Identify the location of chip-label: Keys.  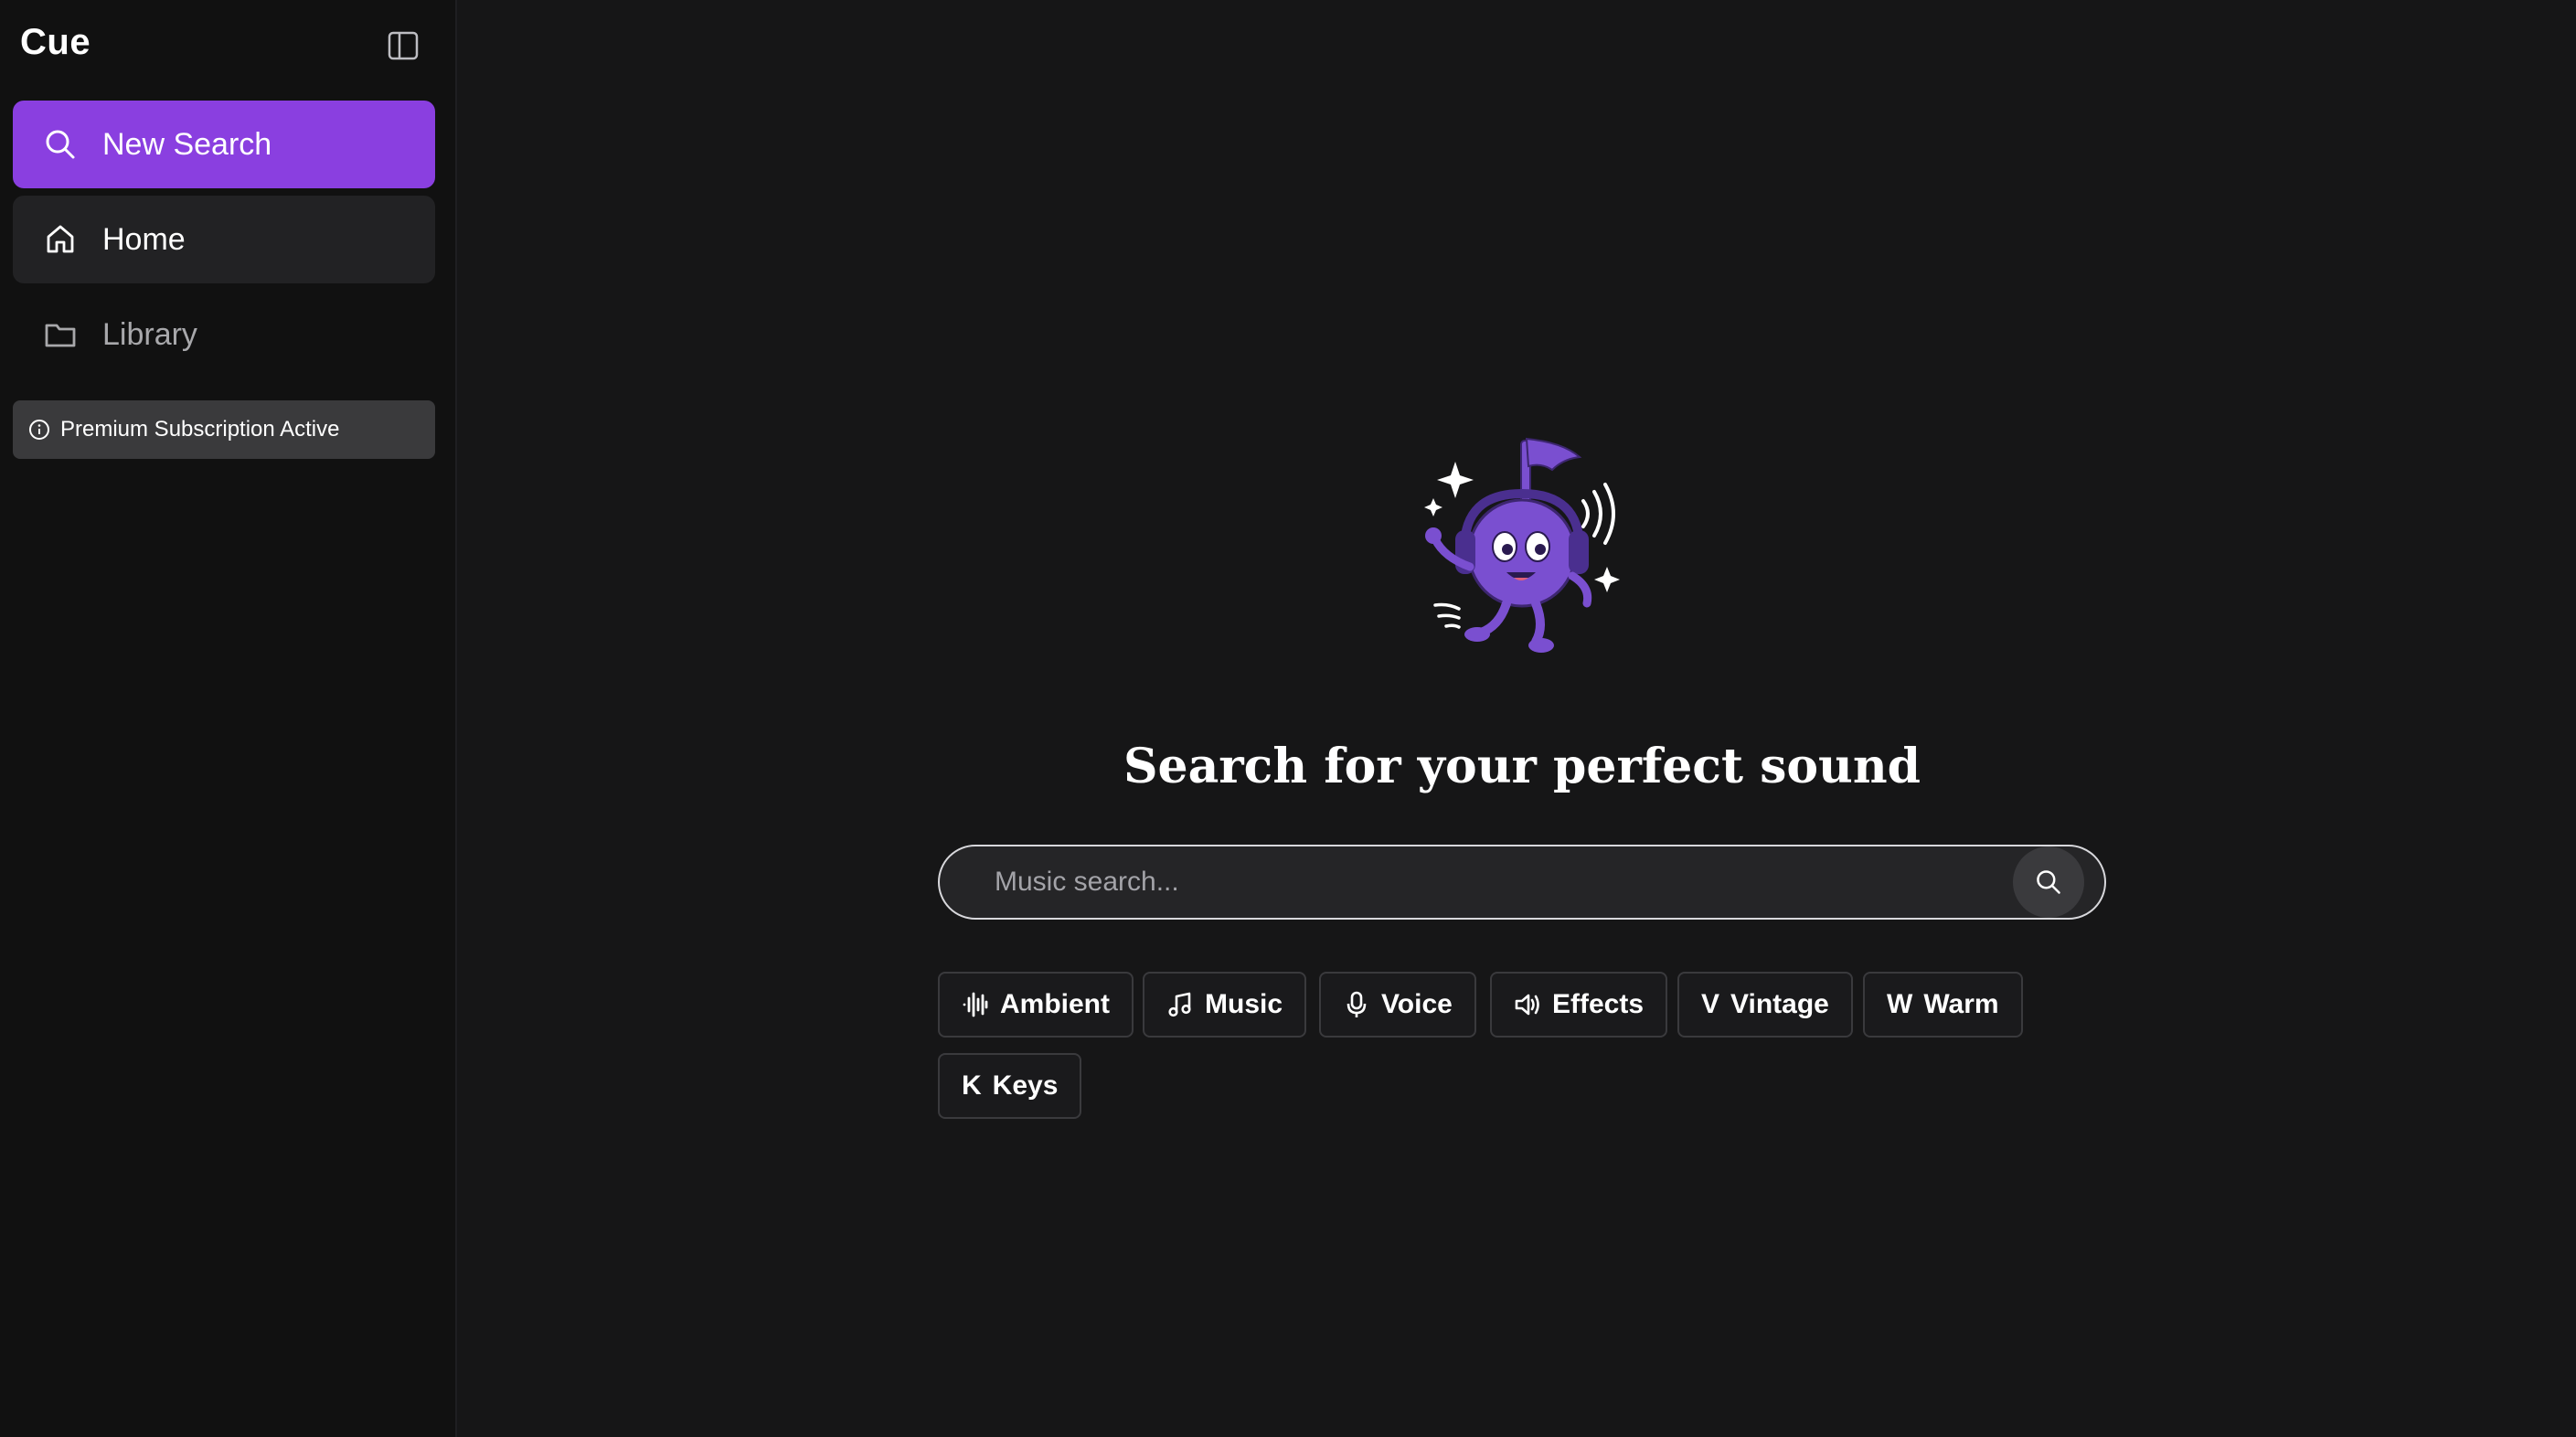
(1025, 1085).